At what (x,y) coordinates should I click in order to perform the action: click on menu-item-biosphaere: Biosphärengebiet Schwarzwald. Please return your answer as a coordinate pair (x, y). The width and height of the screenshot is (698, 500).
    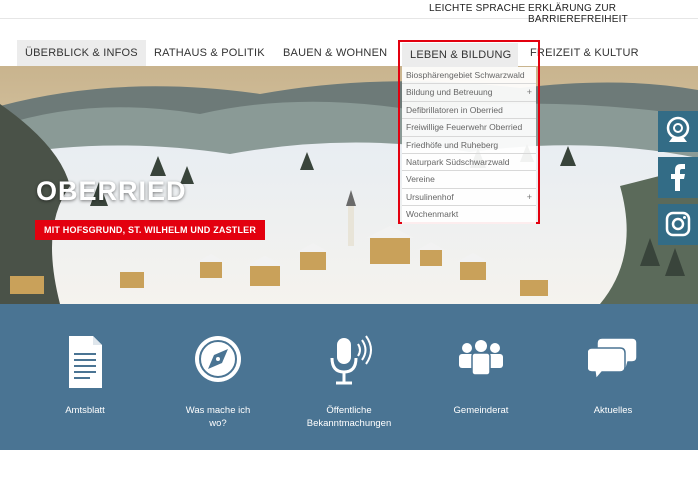
    Looking at the image, I should click on (469, 76).